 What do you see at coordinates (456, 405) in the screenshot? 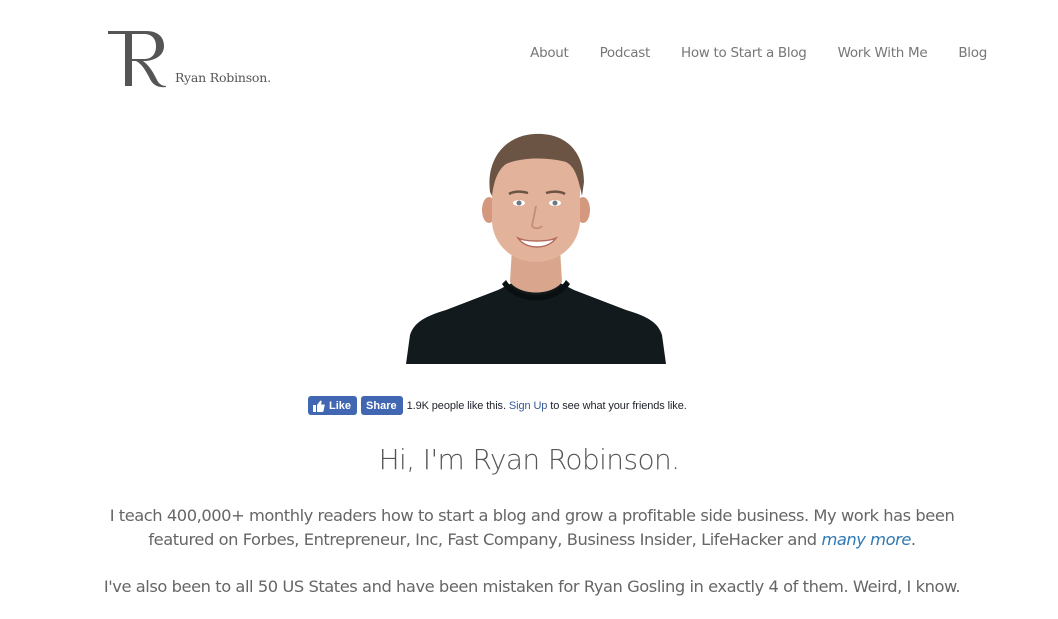
I see `facebook-like-count: 1.9K people like this.` at bounding box center [456, 405].